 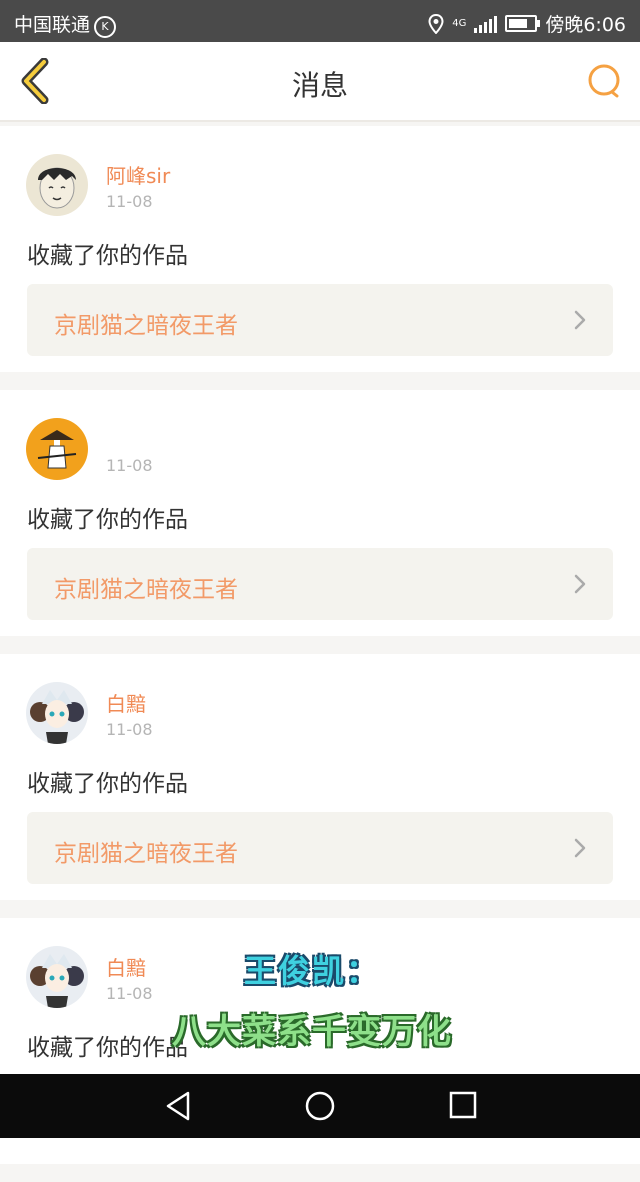 What do you see at coordinates (178, 1106) in the screenshot?
I see `nav-back-icon` at bounding box center [178, 1106].